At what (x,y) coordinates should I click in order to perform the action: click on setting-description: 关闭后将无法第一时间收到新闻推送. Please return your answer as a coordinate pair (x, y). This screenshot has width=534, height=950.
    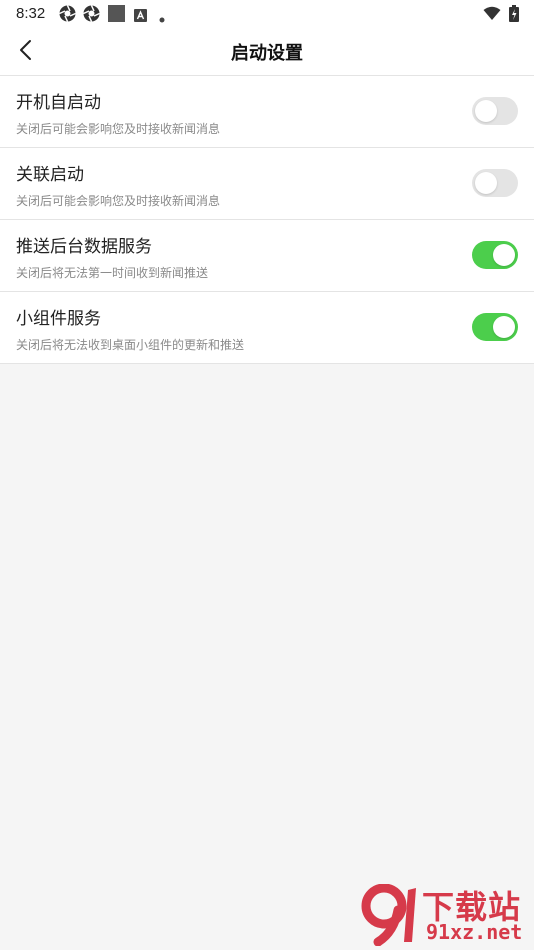
    Looking at the image, I should click on (112, 273).